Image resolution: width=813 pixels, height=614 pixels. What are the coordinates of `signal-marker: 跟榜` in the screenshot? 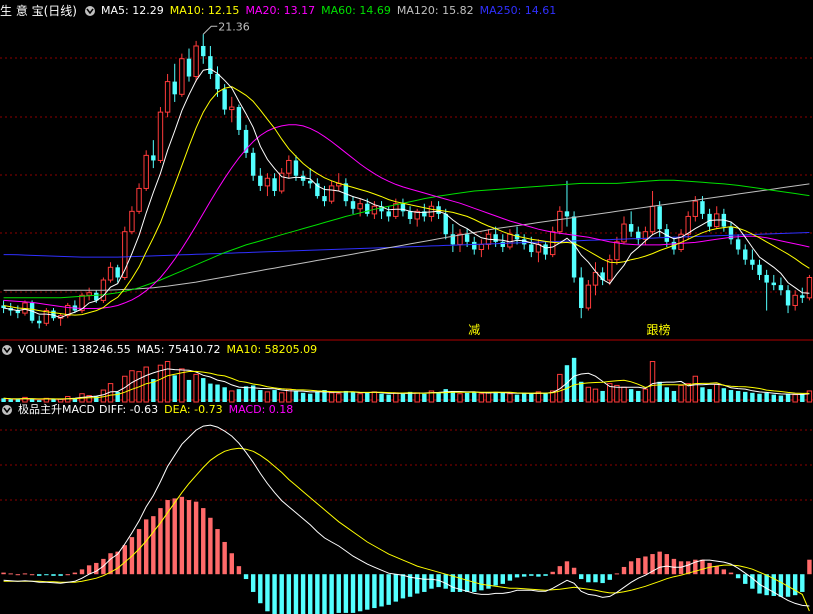 It's located at (659, 329).